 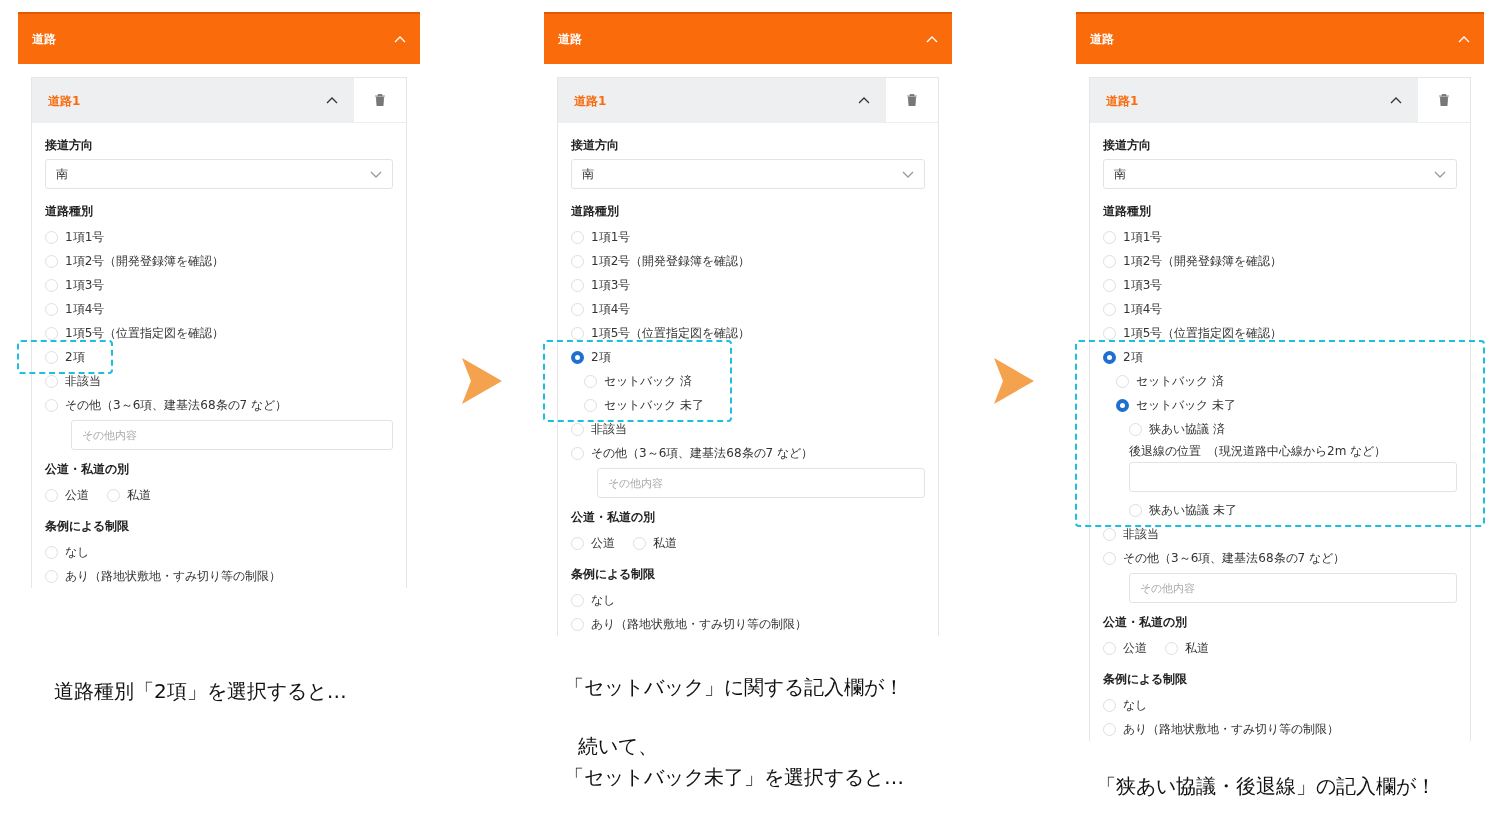 What do you see at coordinates (1266, 786) in the screenshot?
I see `caption-text: 「狭あい協議・後退線」の記入欄が！` at bounding box center [1266, 786].